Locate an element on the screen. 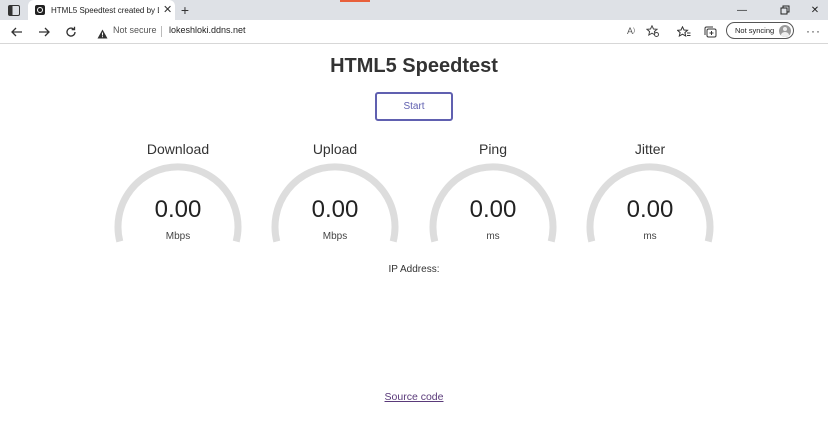 This screenshot has height=442, width=828. source-code-link: Source code is located at coordinates (414, 397).